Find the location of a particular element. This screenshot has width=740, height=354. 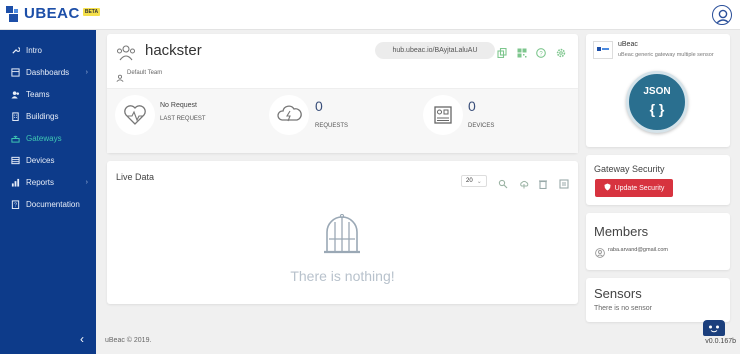

reports-icon is located at coordinates (15, 182).